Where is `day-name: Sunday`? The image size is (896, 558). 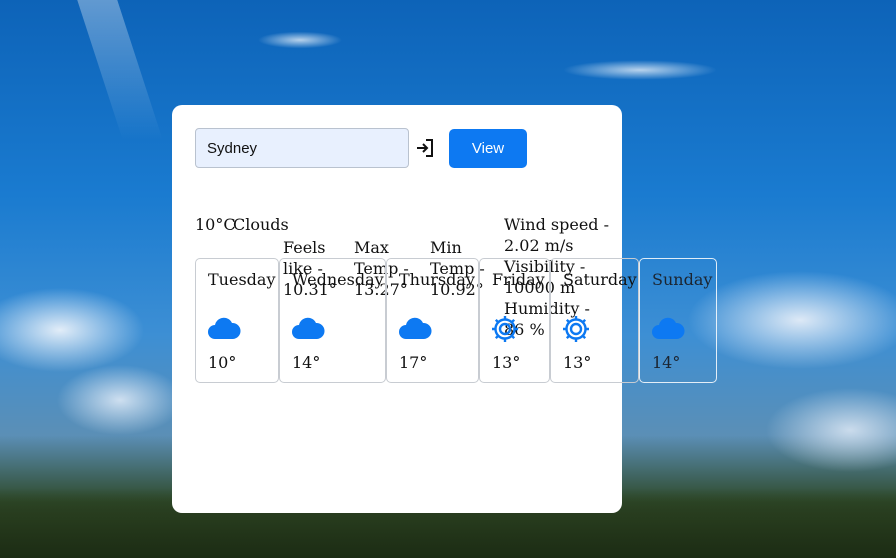
day-name: Sunday is located at coordinates (682, 279).